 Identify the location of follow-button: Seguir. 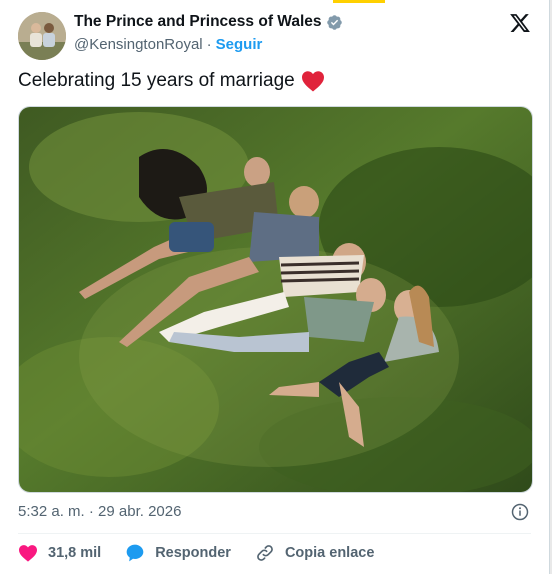
(239, 44).